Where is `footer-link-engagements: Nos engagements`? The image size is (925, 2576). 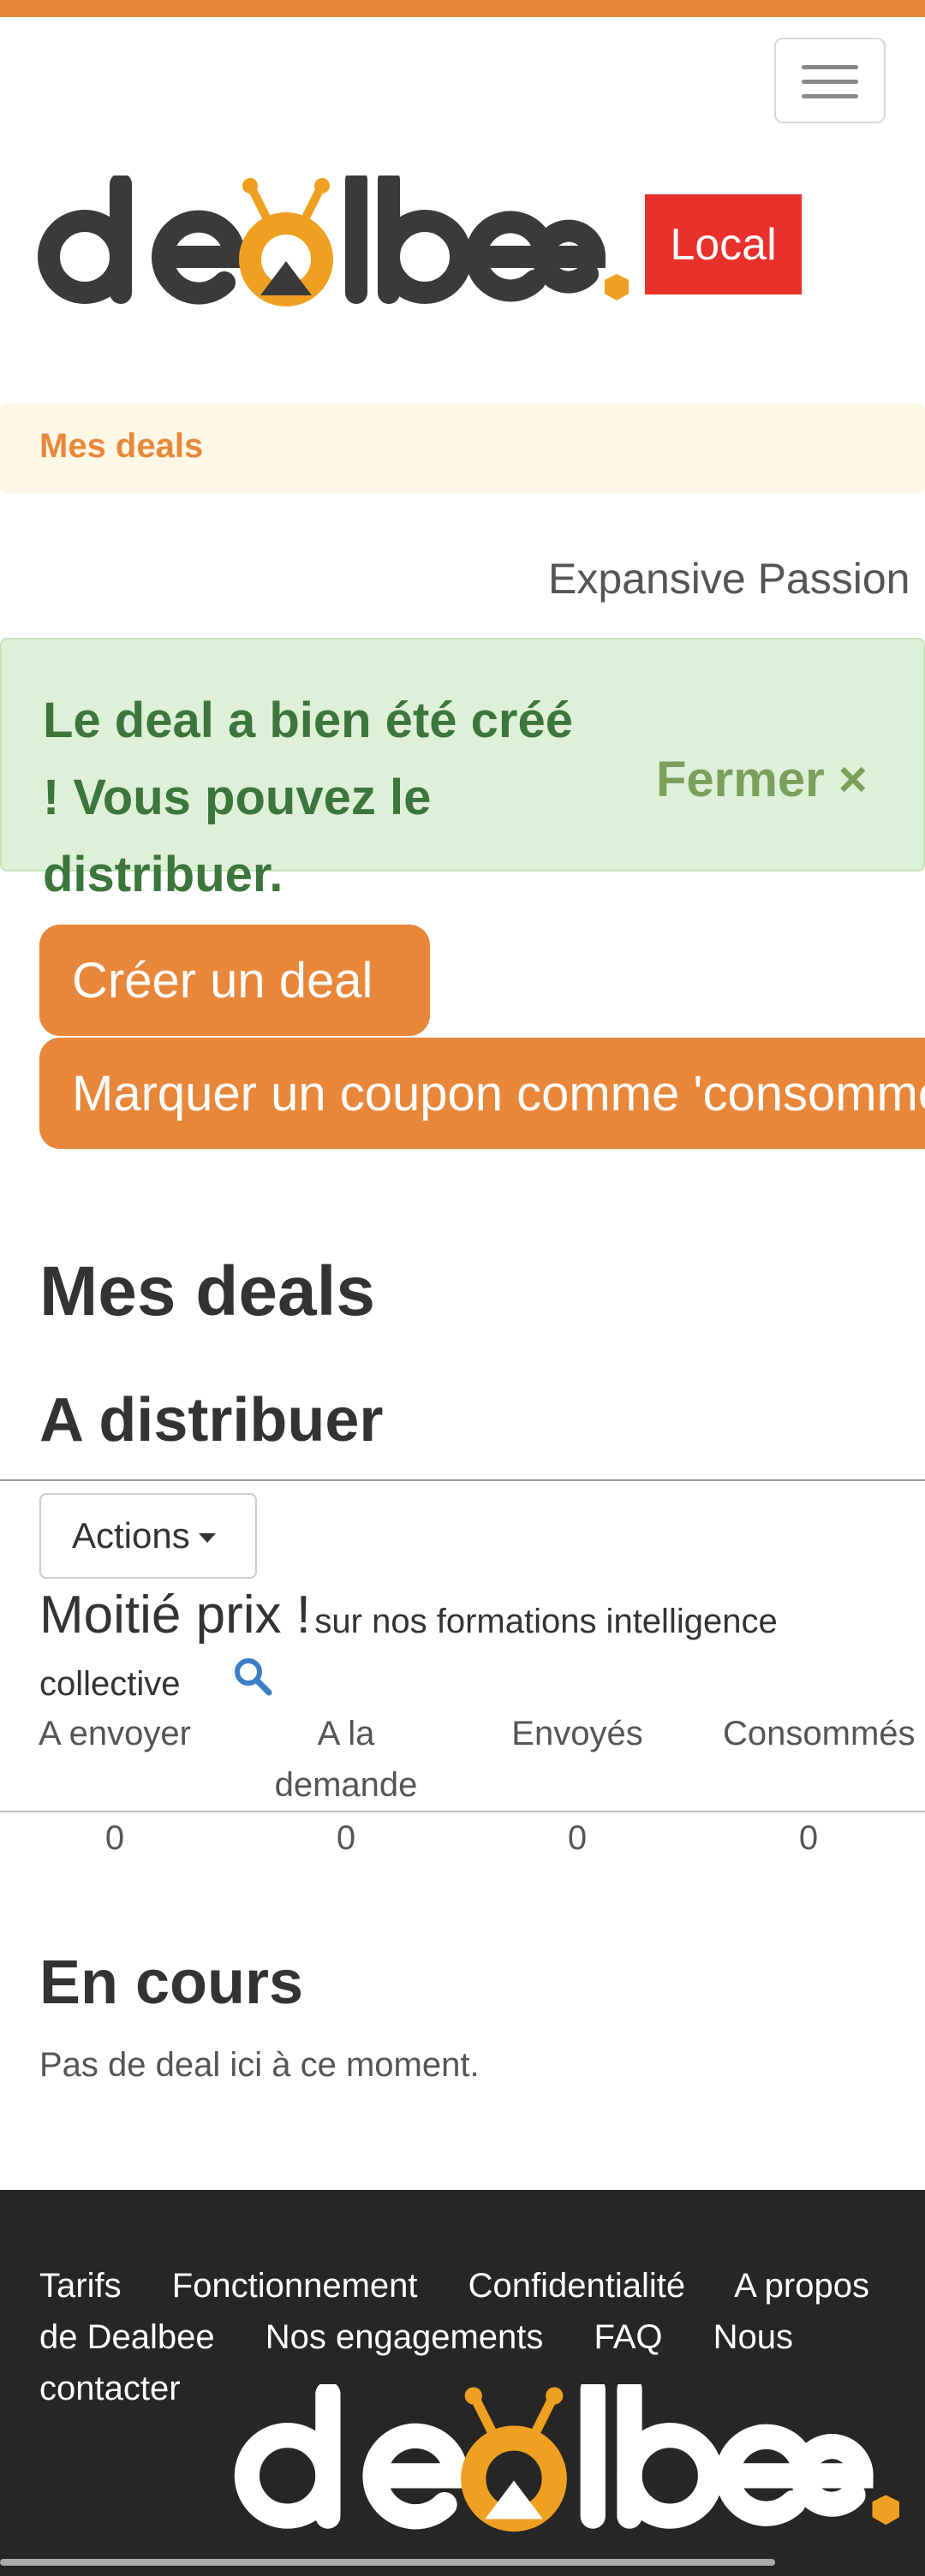 footer-link-engagements: Nos engagements is located at coordinates (405, 2337).